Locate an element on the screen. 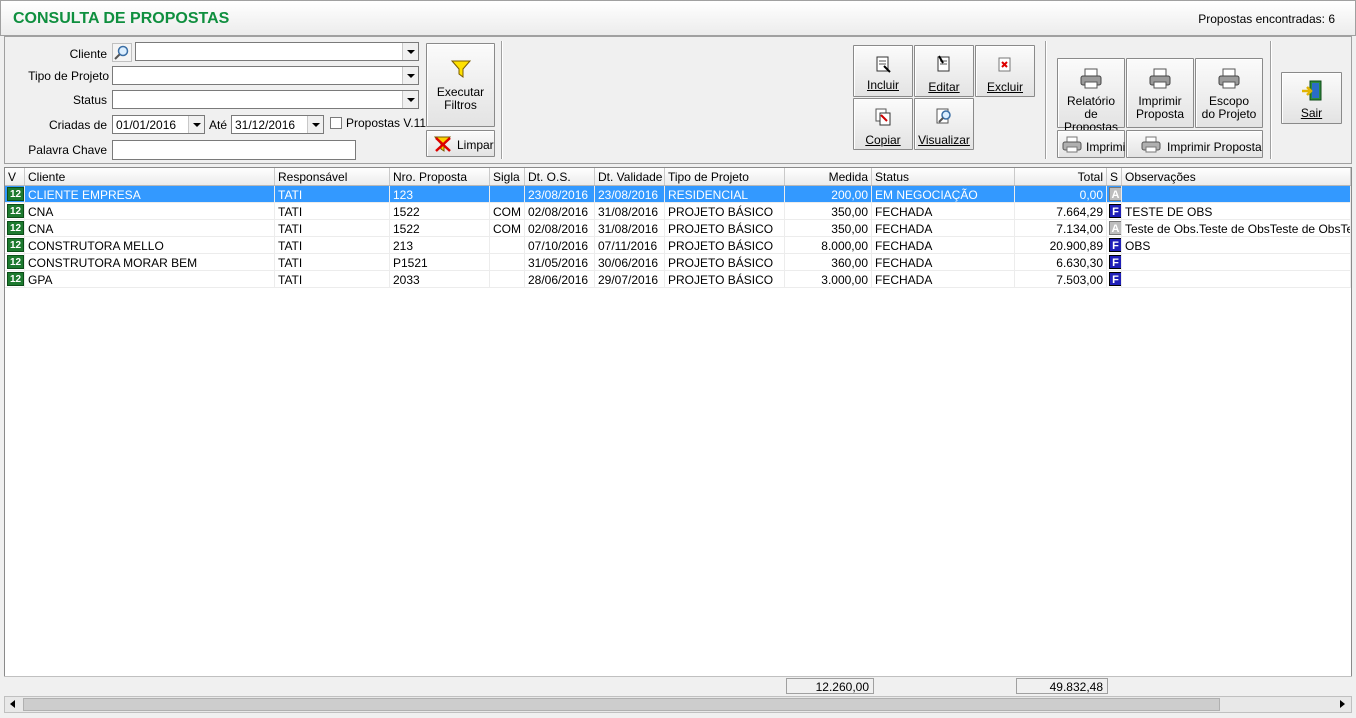  cliente-label: Cliente is located at coordinates (88, 54).